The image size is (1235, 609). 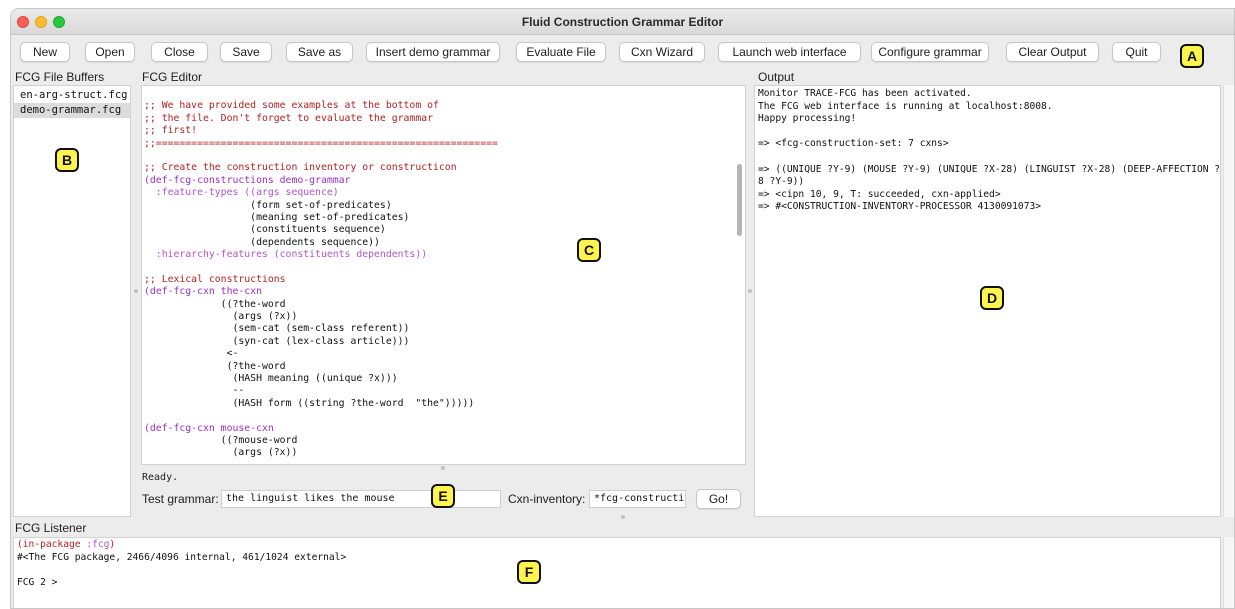 What do you see at coordinates (215, 366) in the screenshot?
I see `code-line: (?the-word` at bounding box center [215, 366].